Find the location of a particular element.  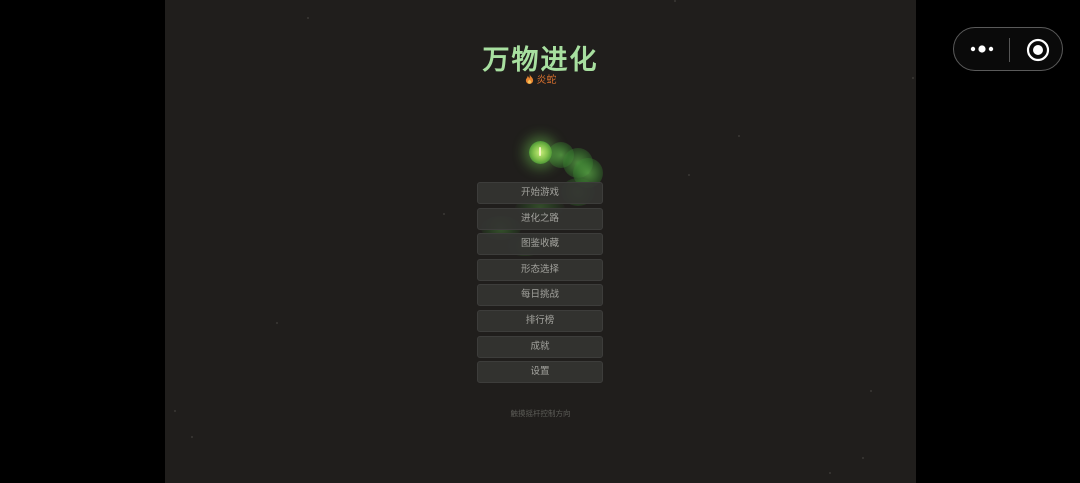

mini-program-capsule is located at coordinates (1008, 49).